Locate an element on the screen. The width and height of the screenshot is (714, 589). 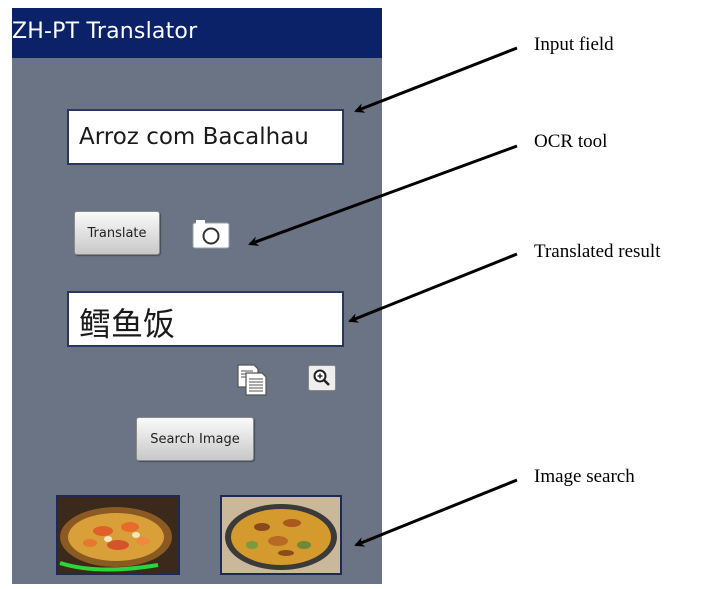
arrow-input-field is located at coordinates (436, 79).